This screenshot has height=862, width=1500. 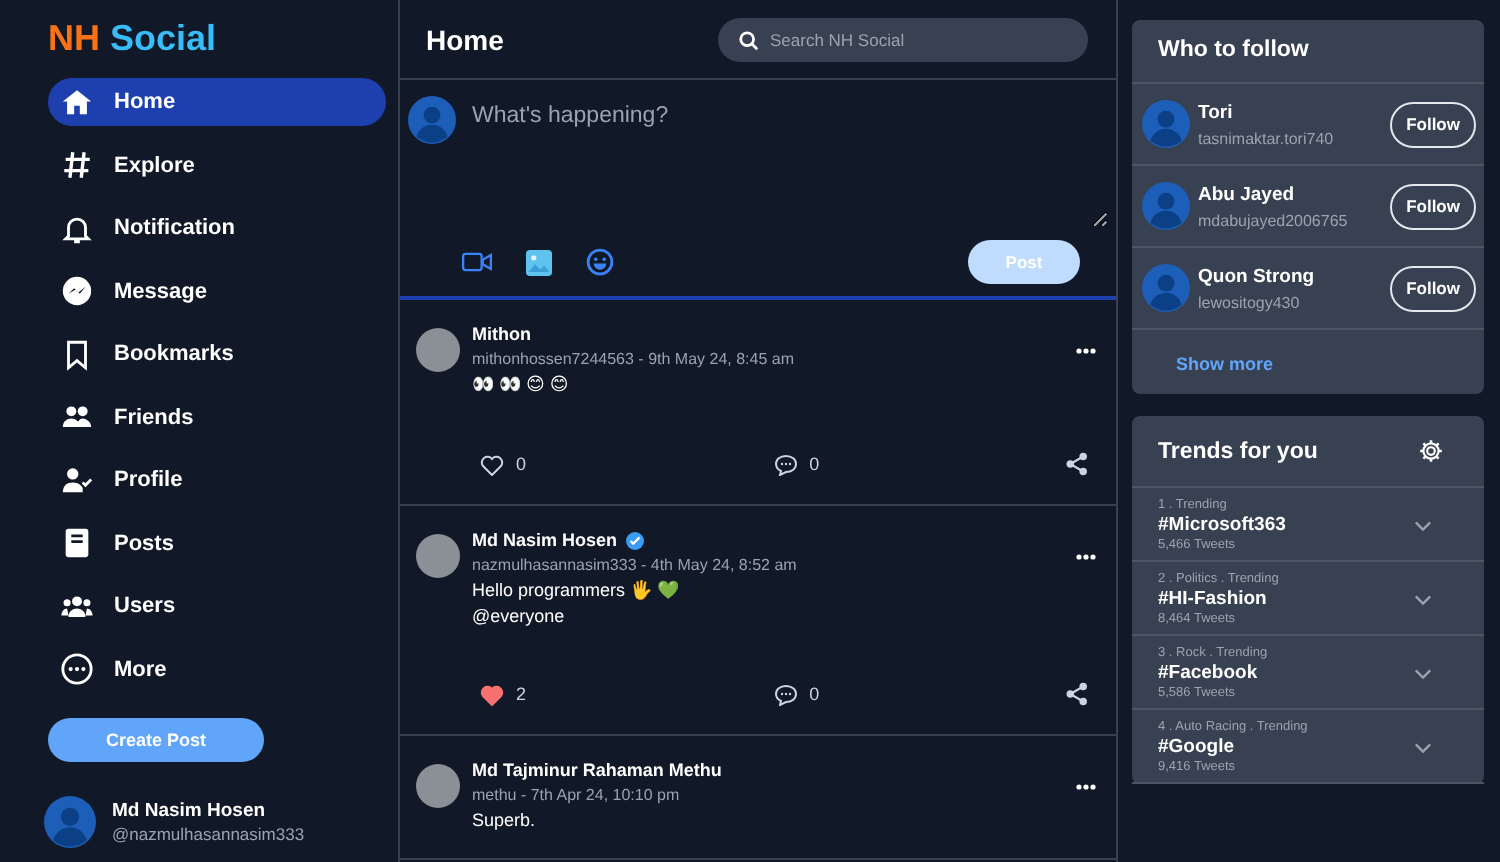 I want to click on author-name: Mithon, so click(x=501, y=334).